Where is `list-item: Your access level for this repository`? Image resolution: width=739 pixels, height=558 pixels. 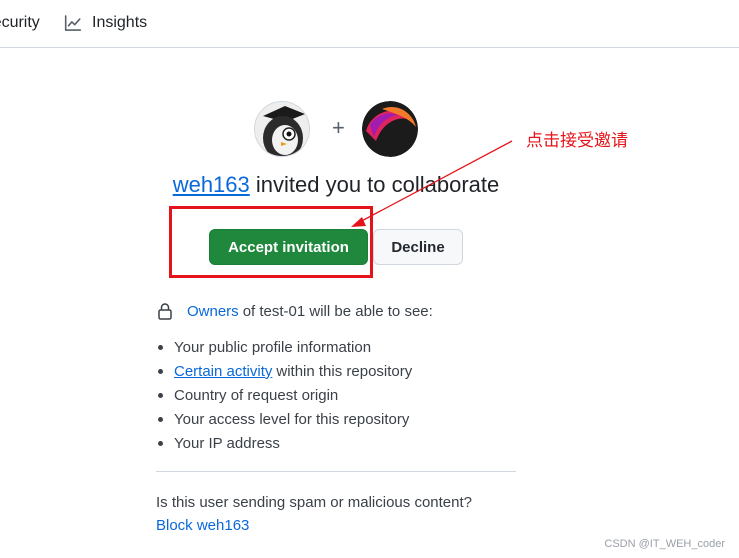
list-item: Your access level for this repository is located at coordinates (285, 419).